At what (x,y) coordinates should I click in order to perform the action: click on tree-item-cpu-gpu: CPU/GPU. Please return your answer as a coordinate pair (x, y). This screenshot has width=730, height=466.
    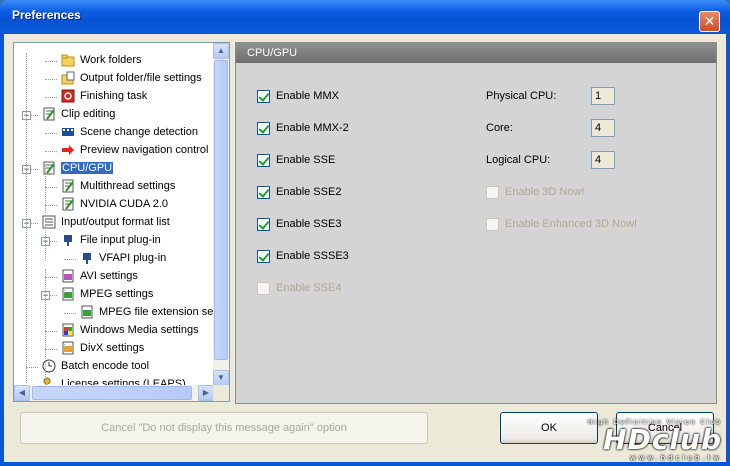
    Looking at the image, I should click on (78, 168).